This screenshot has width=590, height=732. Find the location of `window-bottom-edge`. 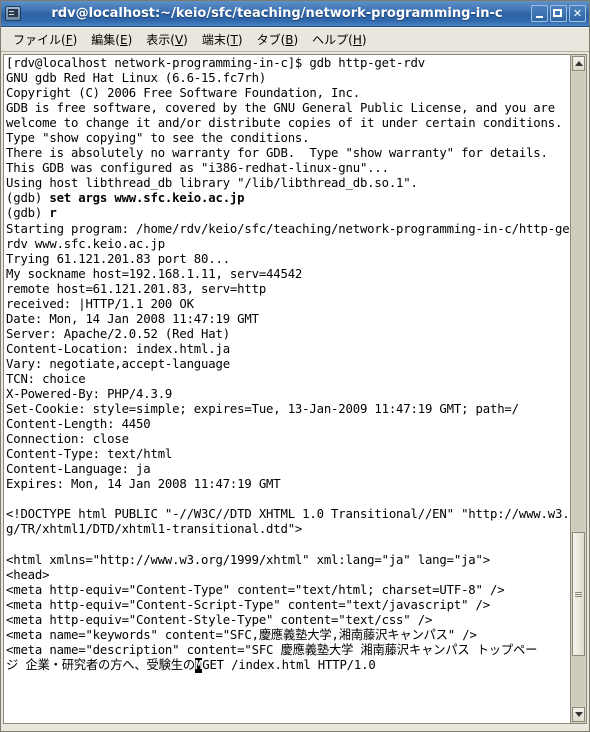

window-bottom-edge is located at coordinates (295, 729).